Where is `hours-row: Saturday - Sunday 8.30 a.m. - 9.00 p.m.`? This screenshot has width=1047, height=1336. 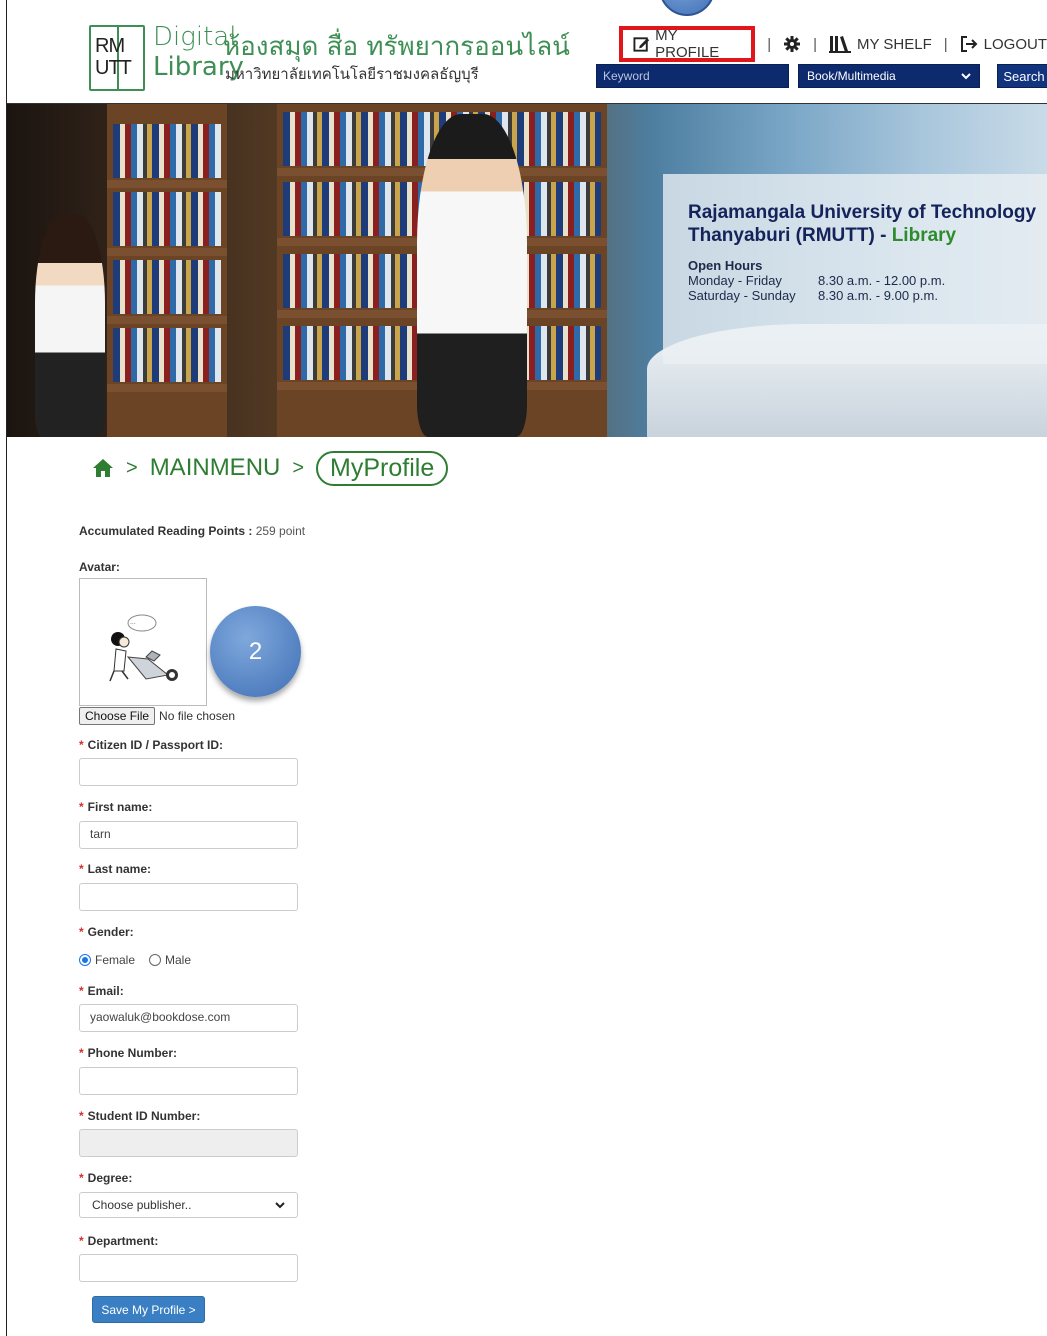
hours-row: Saturday - Sunday 8.30 a.m. - 9.00 p.m. is located at coordinates (816, 295).